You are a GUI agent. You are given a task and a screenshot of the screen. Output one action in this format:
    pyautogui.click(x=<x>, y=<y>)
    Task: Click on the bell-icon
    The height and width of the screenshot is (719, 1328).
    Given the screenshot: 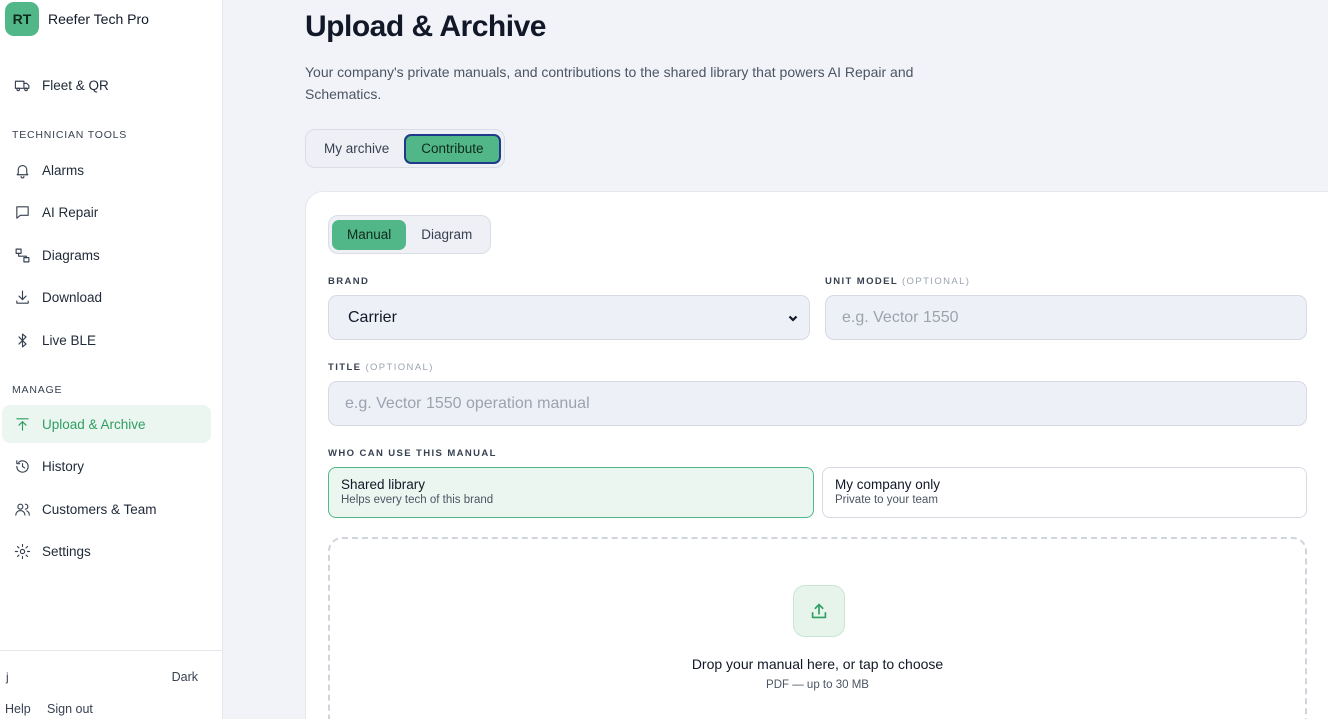 What is the action you would take?
    pyautogui.click(x=22, y=170)
    